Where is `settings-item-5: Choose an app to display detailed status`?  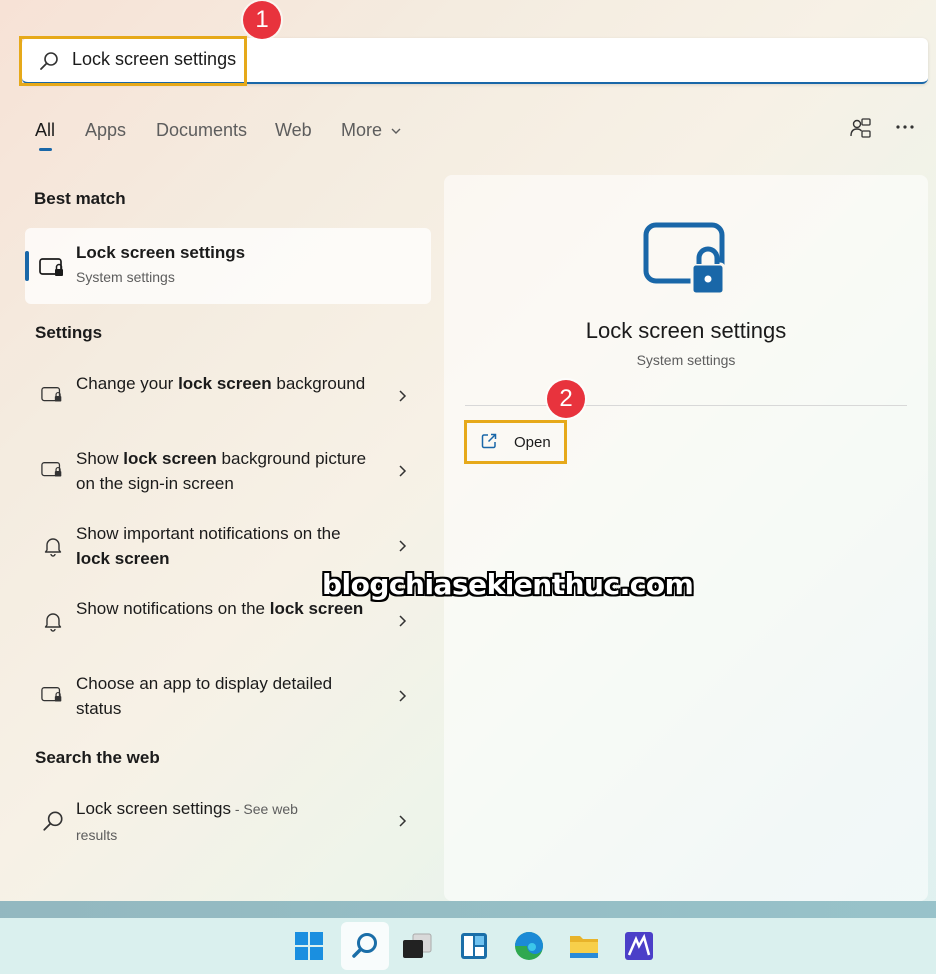 settings-item-5: Choose an app to display detailed status is located at coordinates (216, 696).